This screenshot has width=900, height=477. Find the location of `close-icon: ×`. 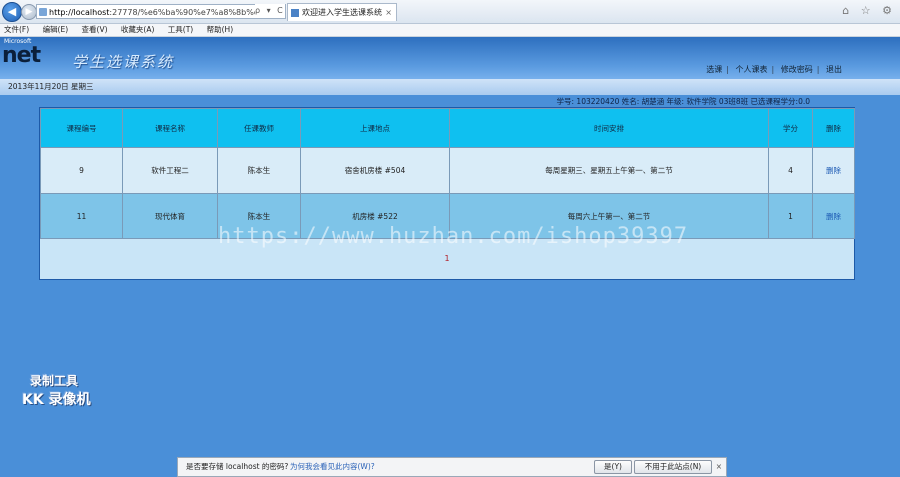

close-icon: × is located at coordinates (719, 467).